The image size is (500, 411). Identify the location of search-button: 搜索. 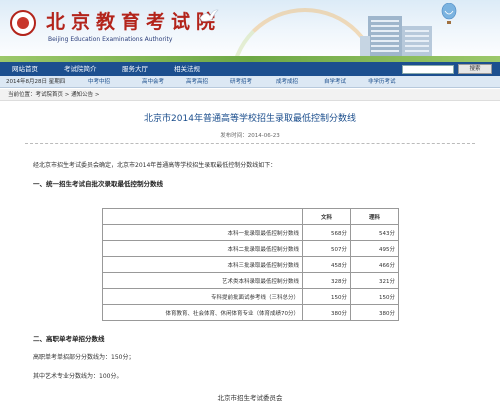
(475, 69).